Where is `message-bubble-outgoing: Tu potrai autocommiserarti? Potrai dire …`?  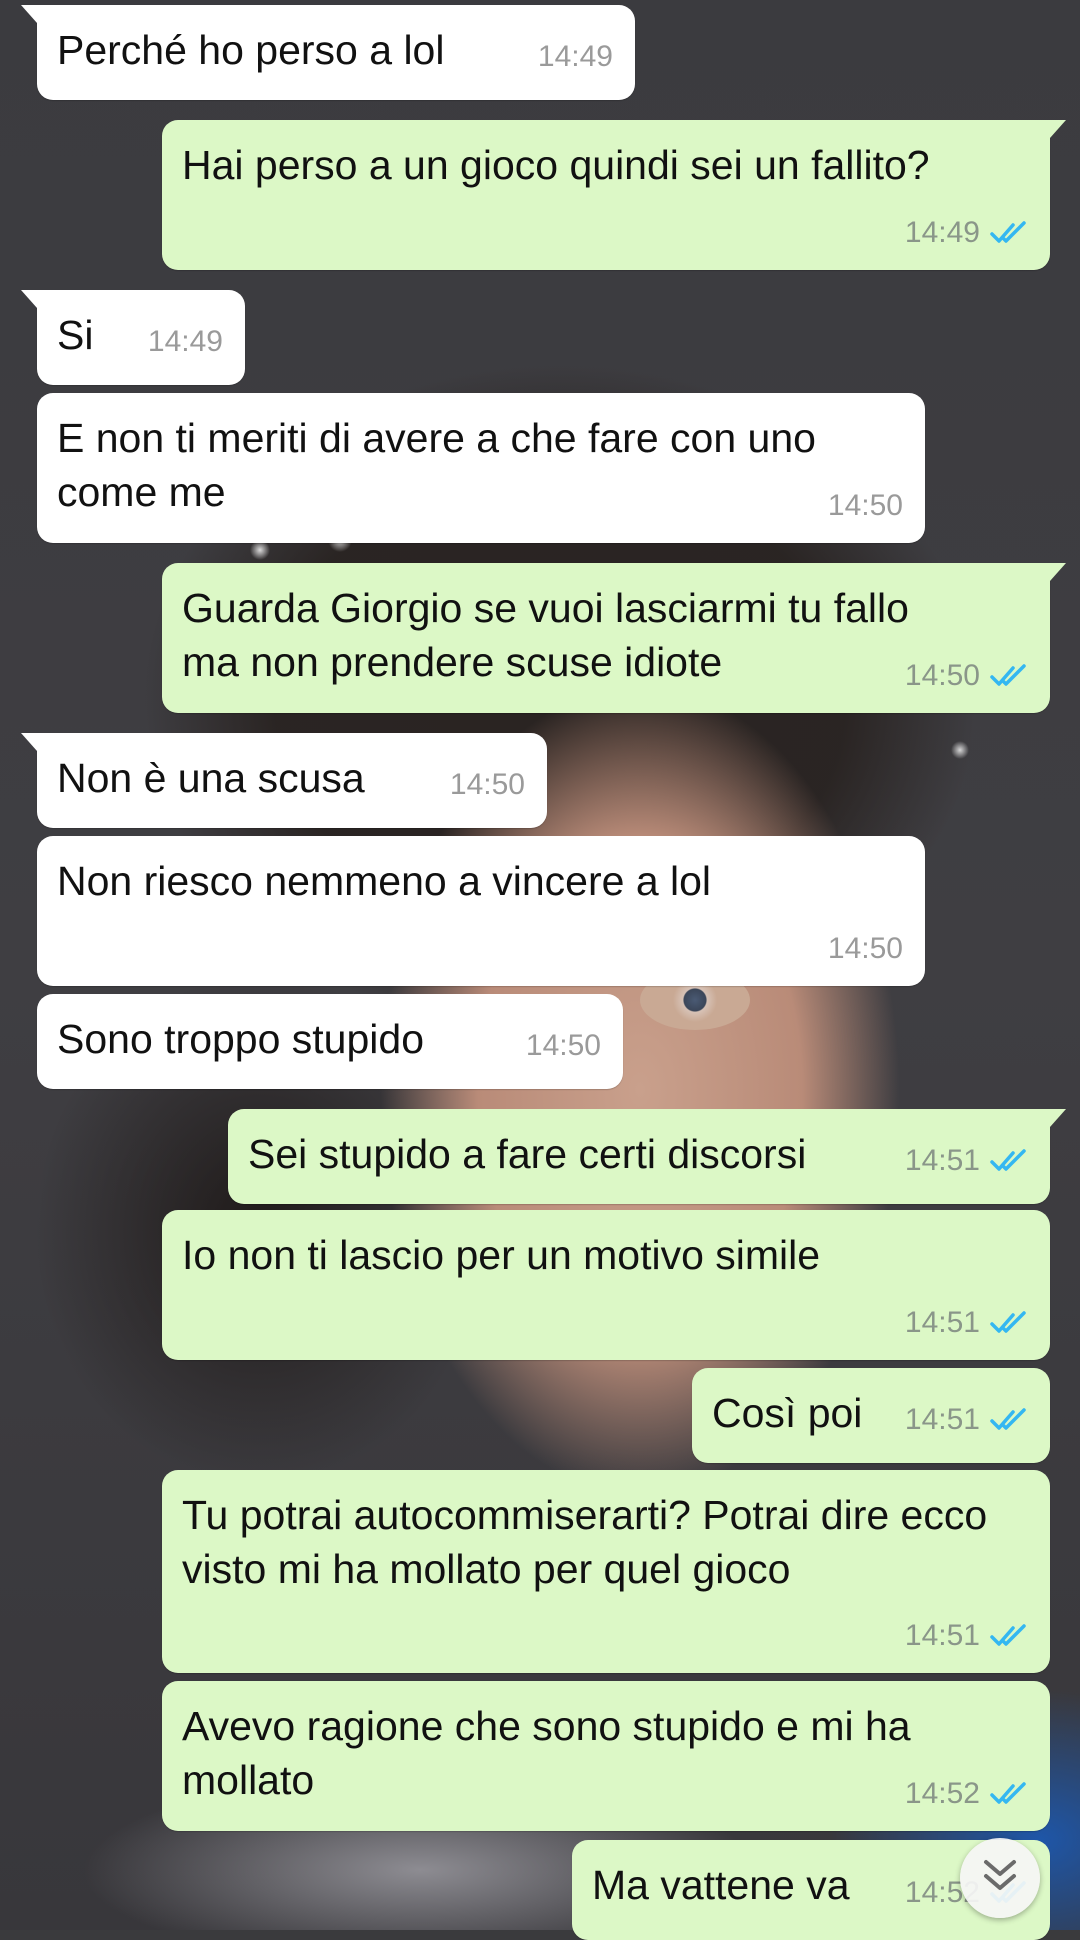
message-bubble-outgoing: Tu potrai autocommiserarti? Potrai dire … is located at coordinates (606, 1571).